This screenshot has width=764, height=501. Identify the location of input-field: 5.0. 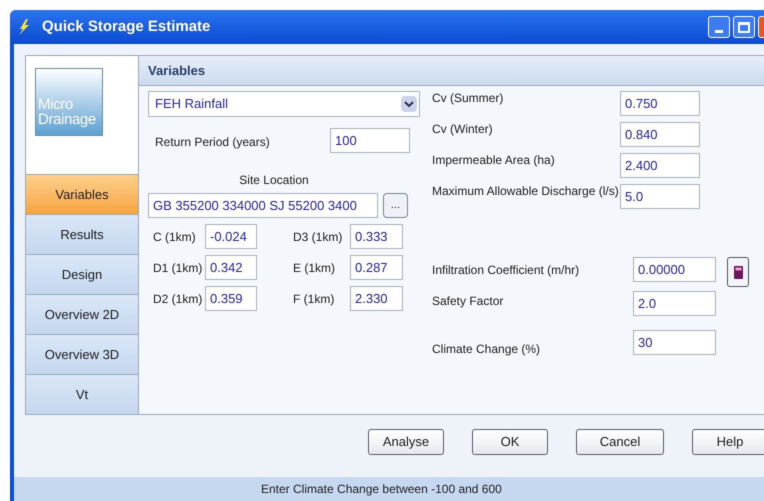
(660, 196).